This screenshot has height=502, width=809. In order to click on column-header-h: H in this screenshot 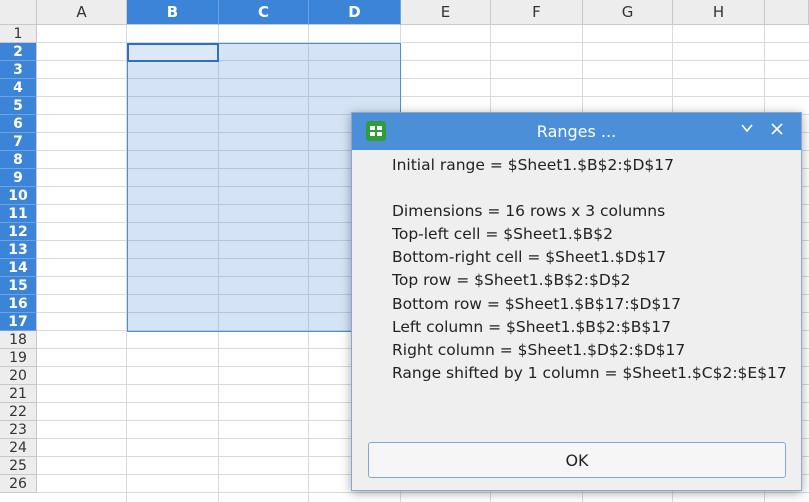, I will do `click(719, 12)`.